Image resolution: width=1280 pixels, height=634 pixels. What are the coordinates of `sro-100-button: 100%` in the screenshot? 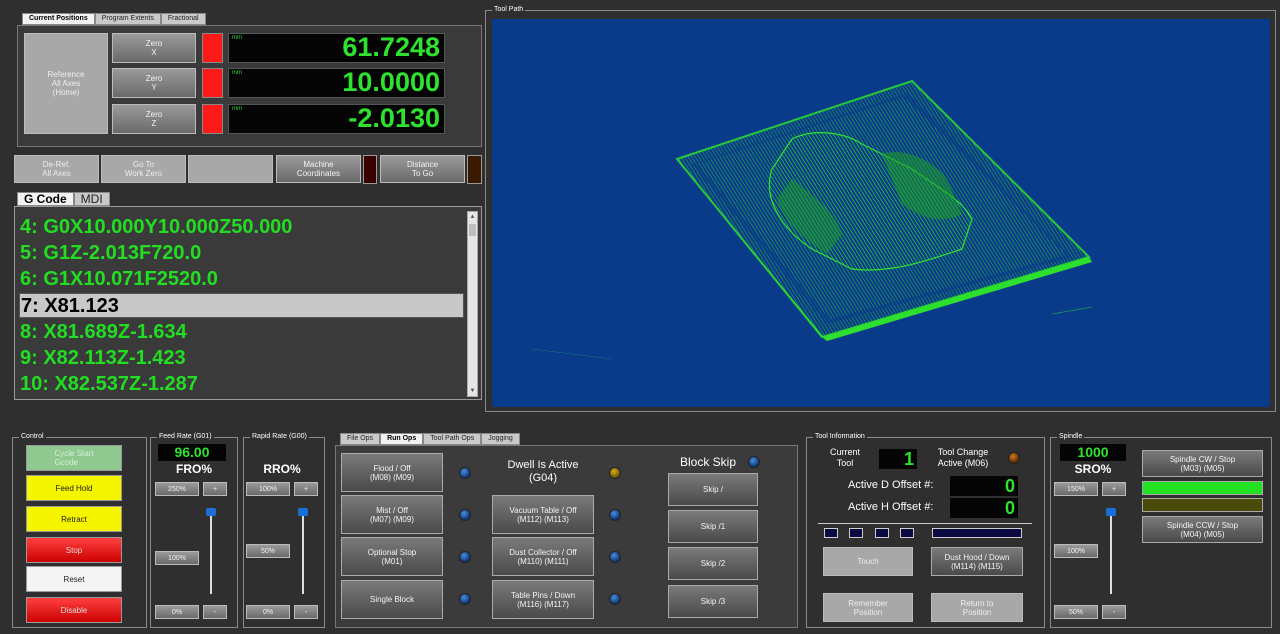 It's located at (1076, 551).